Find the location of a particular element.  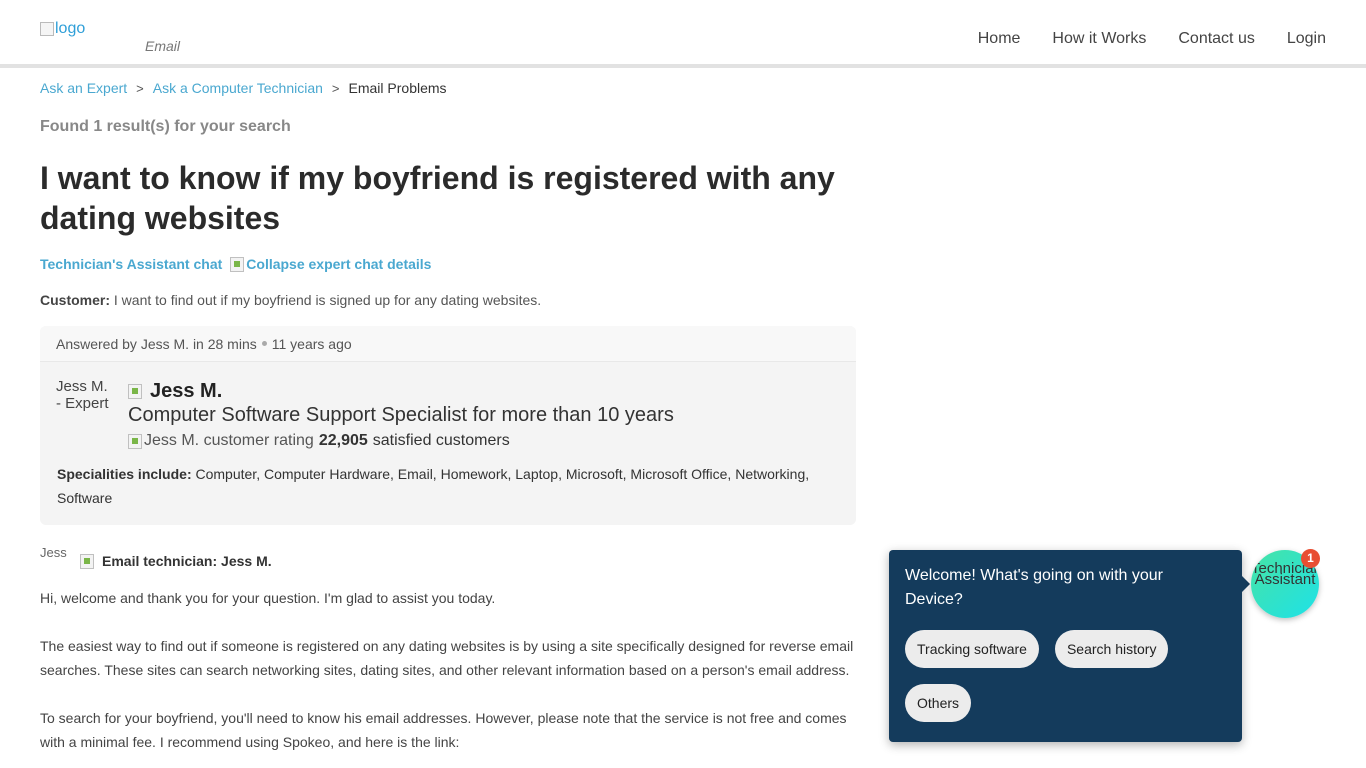

logo-subtitle: Email is located at coordinates (163, 46).